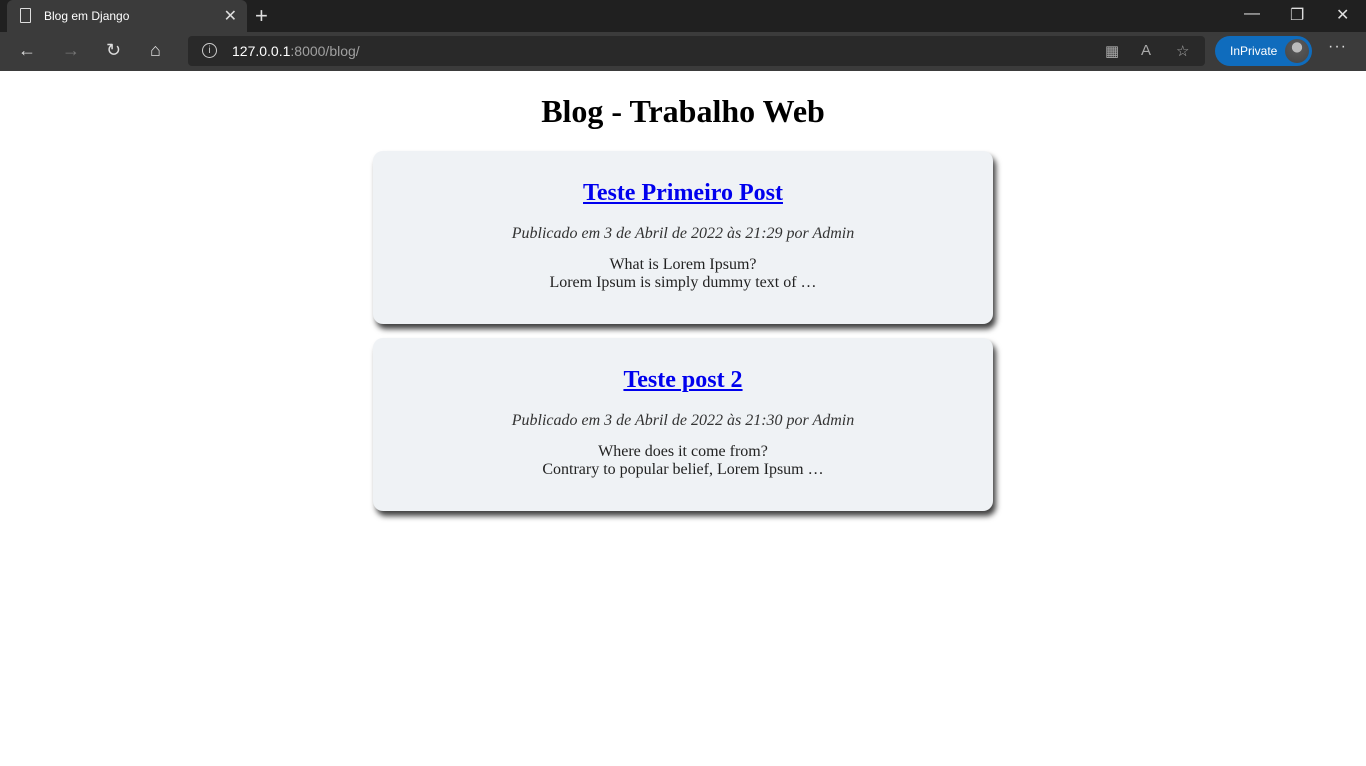 The image size is (1366, 766). I want to click on refresh-icon: ↻, so click(113, 50).